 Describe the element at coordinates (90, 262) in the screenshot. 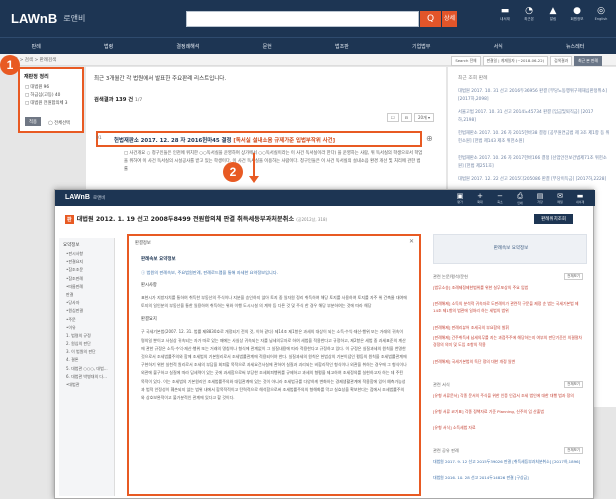

I see `outline-item: •판결요지` at that location.